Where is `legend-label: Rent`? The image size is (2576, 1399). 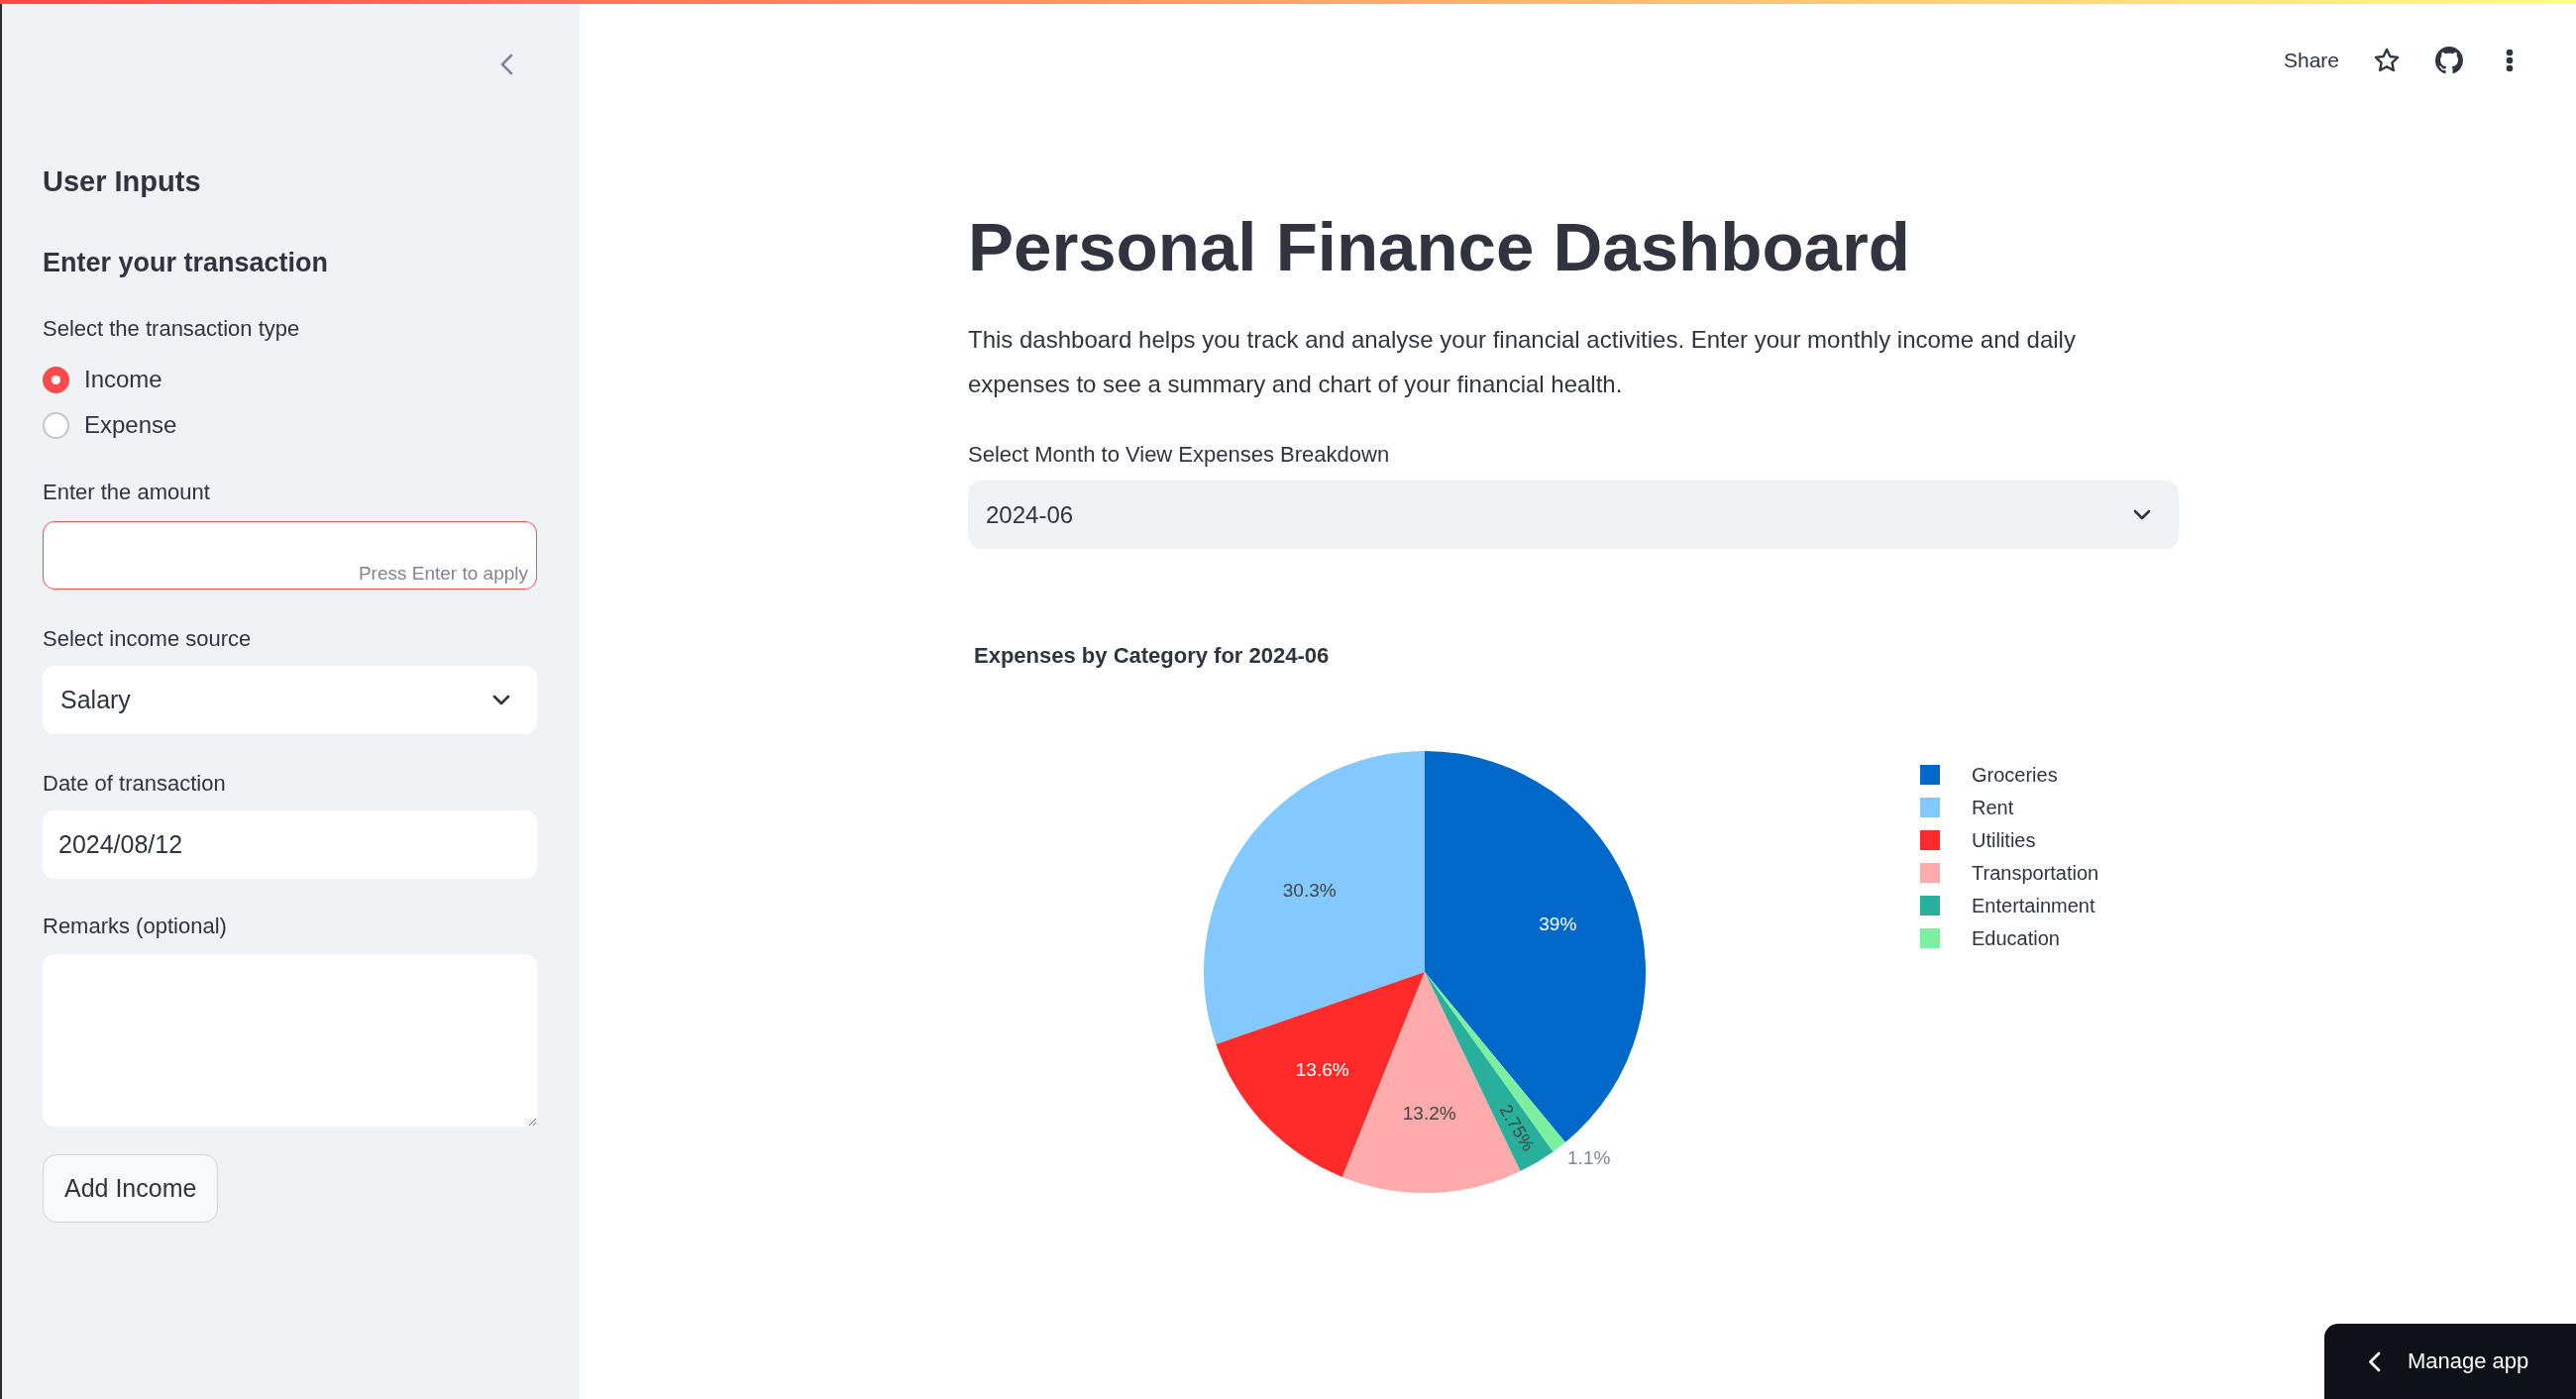 legend-label: Rent is located at coordinates (1993, 807).